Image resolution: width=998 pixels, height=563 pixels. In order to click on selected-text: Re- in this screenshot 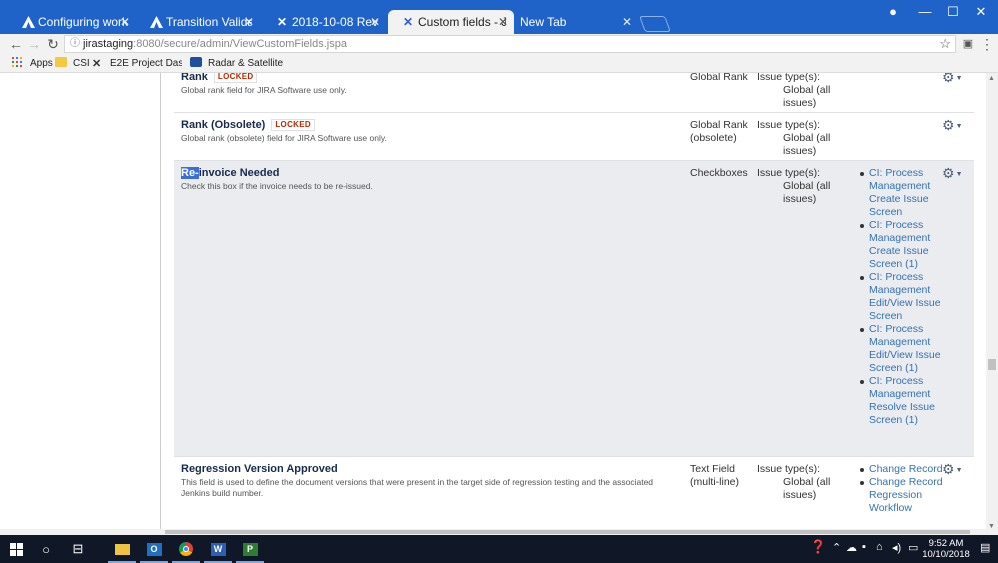, I will do `click(190, 173)`.